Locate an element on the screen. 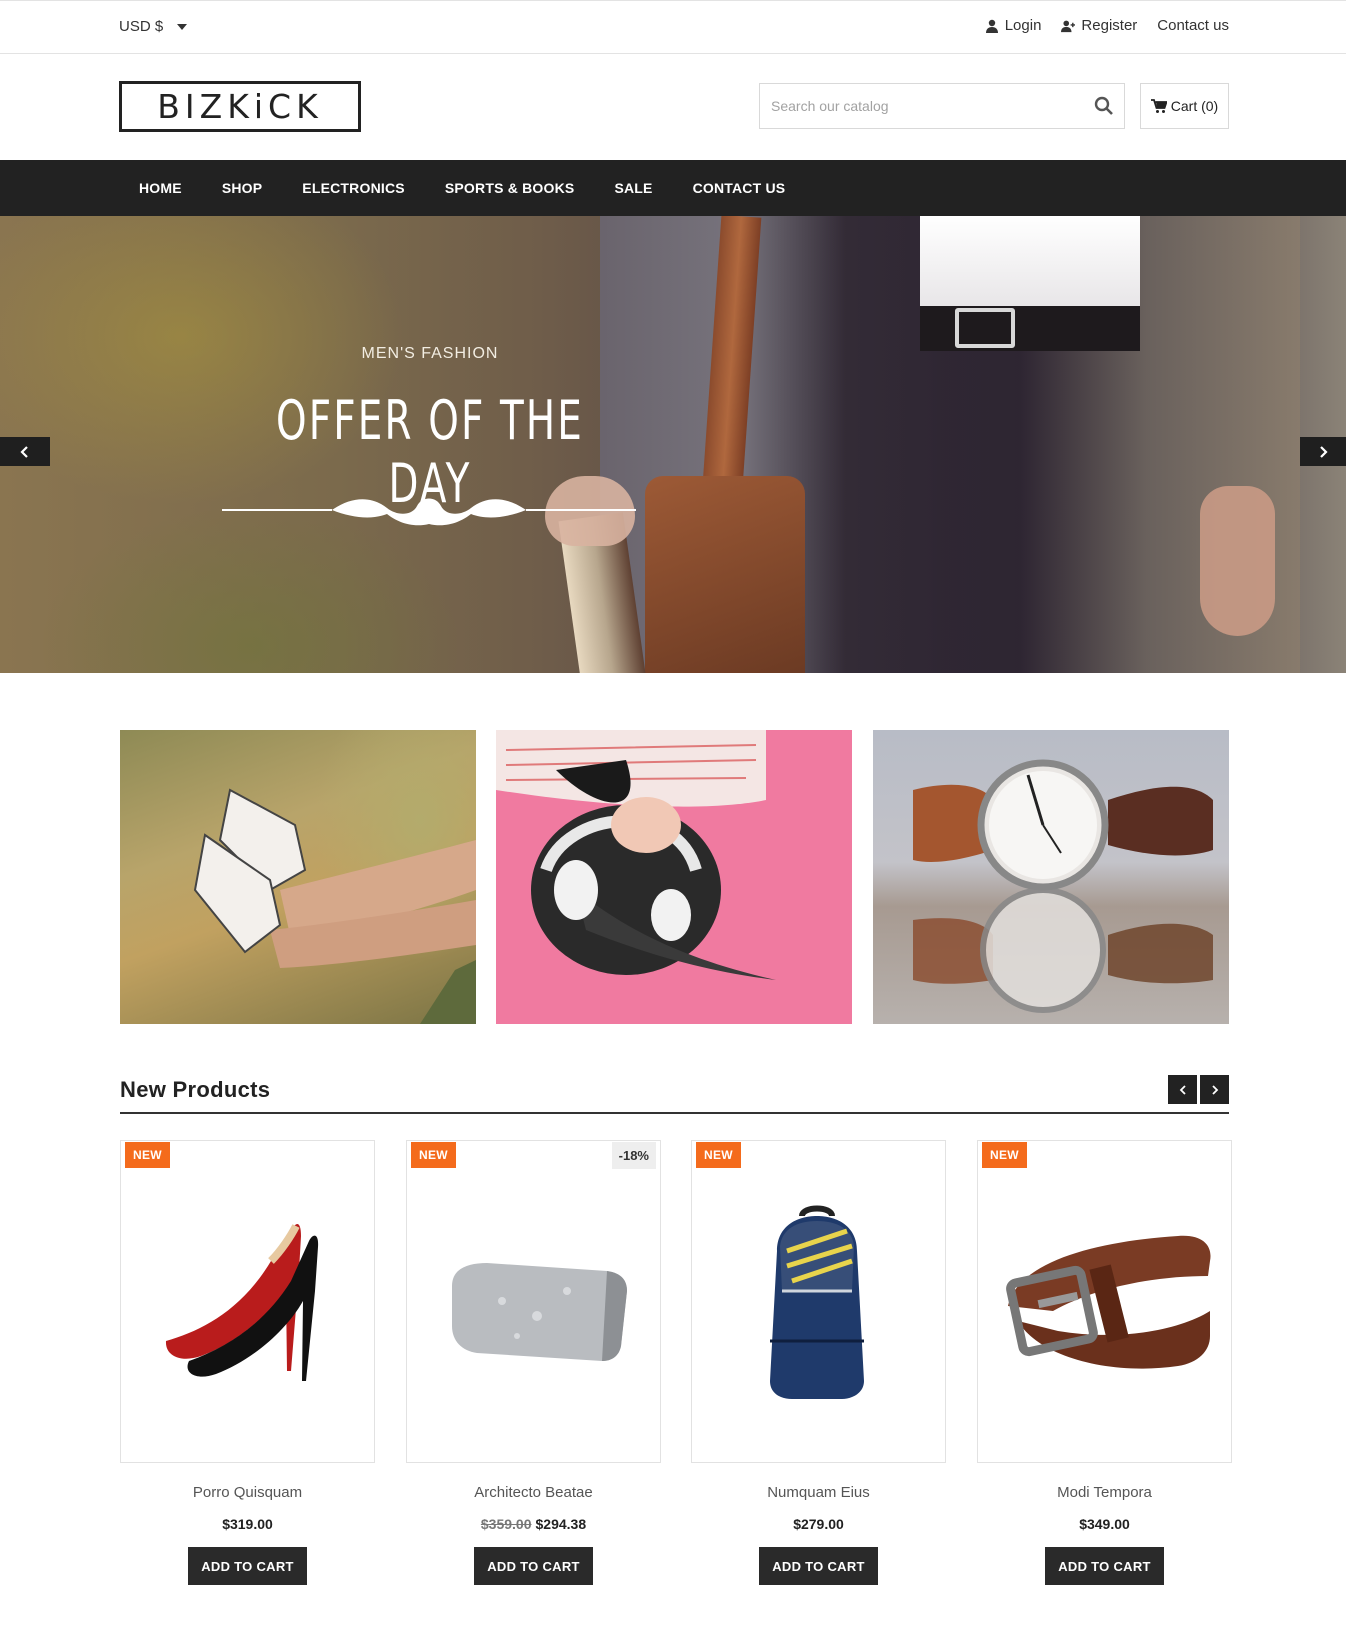 This screenshot has height=1630, width=1346. search-box is located at coordinates (942, 106).